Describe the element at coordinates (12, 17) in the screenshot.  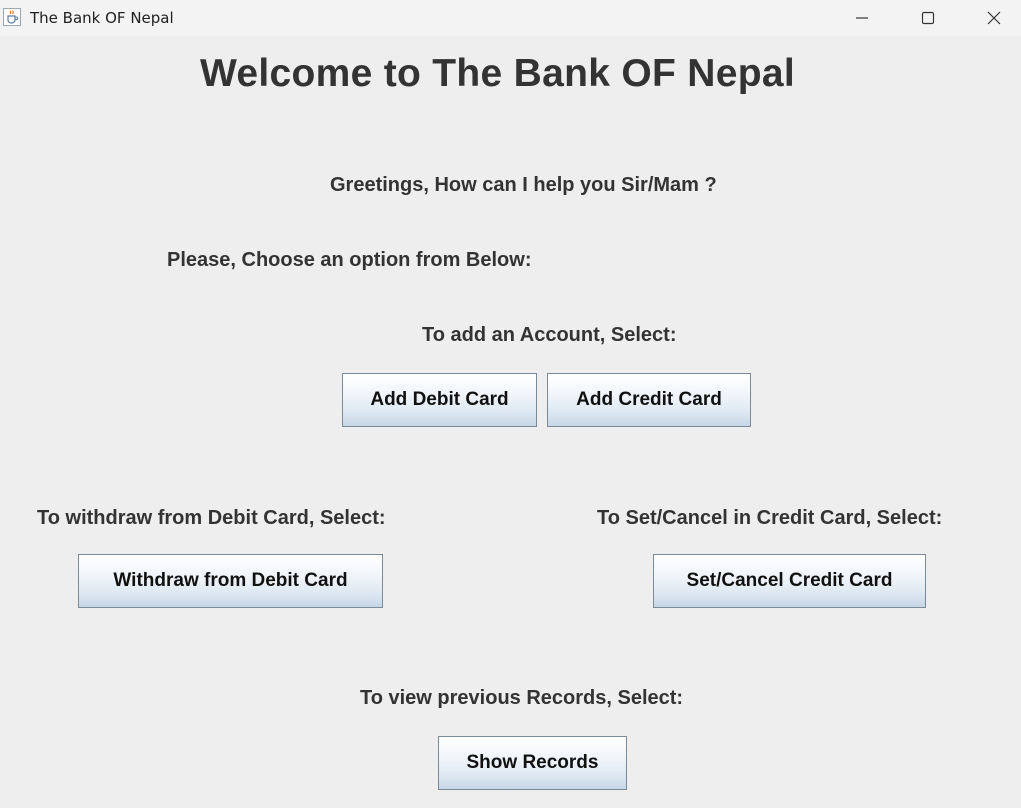
I see `java-cup-icon` at that location.